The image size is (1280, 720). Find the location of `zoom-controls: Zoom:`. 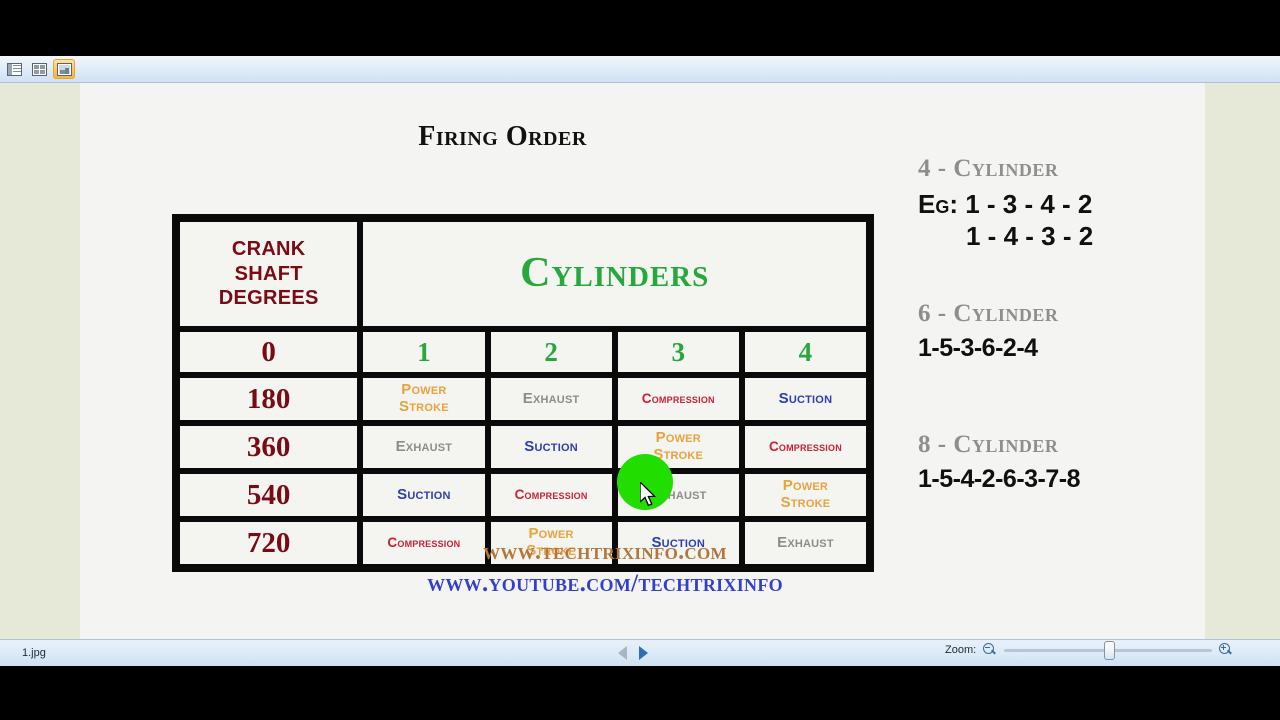

zoom-controls: Zoom: is located at coordinates (1089, 650).